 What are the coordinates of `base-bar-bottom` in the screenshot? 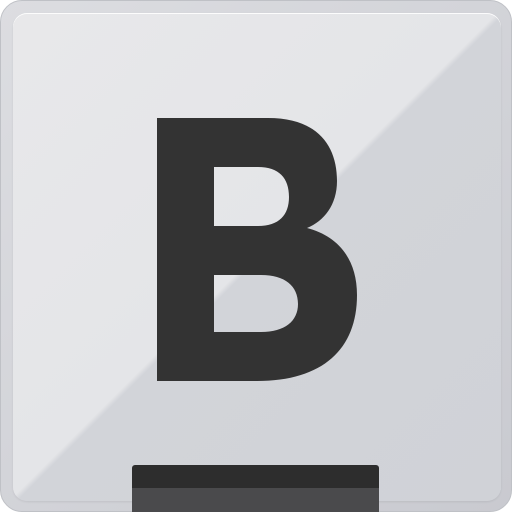 It's located at (255, 500).